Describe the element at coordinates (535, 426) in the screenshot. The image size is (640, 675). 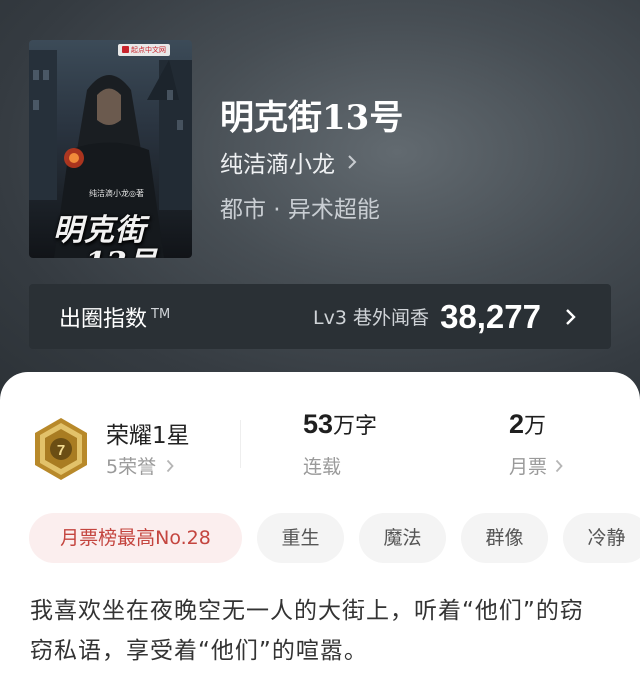
I see `monthly-tickets-unit: 万` at that location.